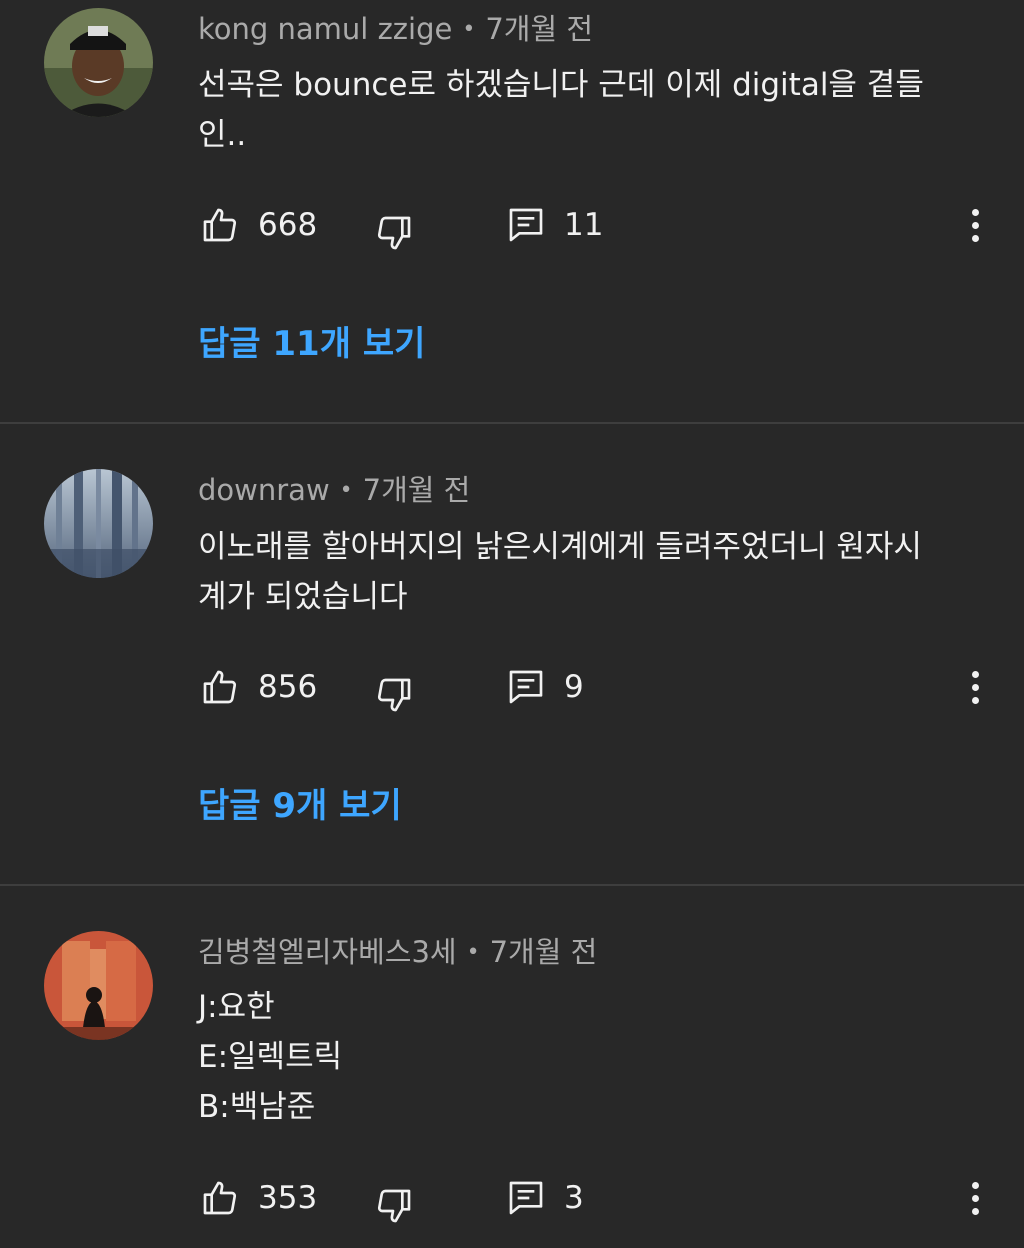 The width and height of the screenshot is (1024, 1248). Describe the element at coordinates (288, 1198) in the screenshot. I see `like-count: 353` at that location.